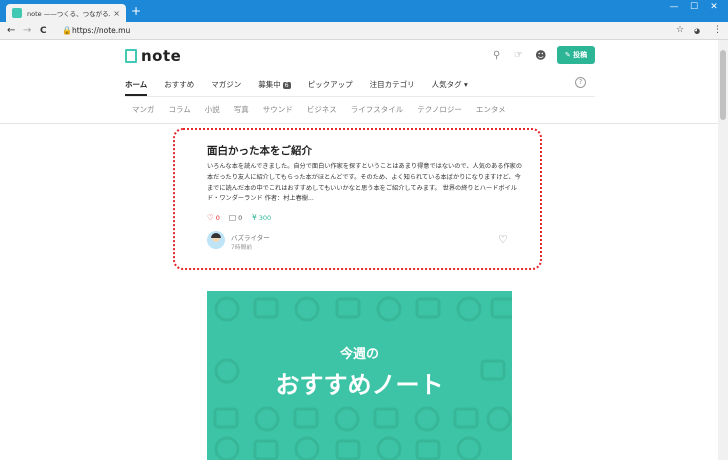 The height and width of the screenshot is (460, 728). Describe the element at coordinates (212, 109) in the screenshot. I see `category-novel: 小説` at that location.